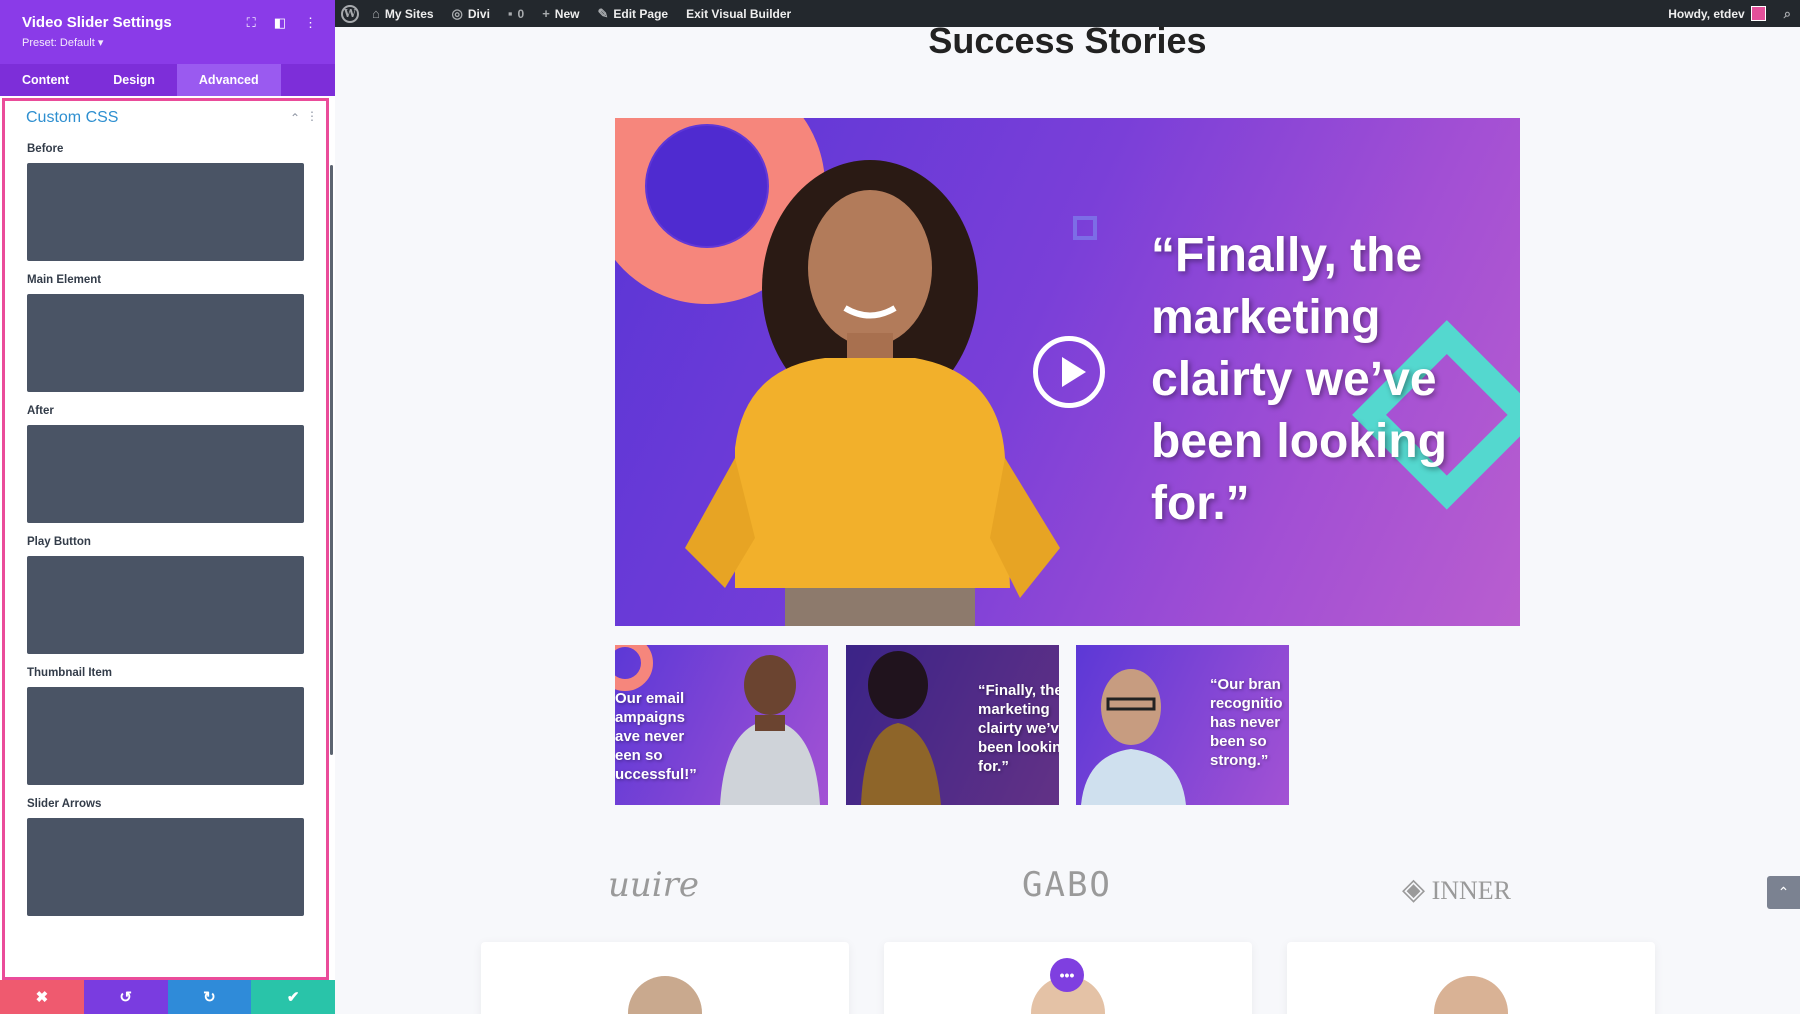 This screenshot has width=1800, height=1014. I want to click on section-title: Custom CSS, so click(72, 117).